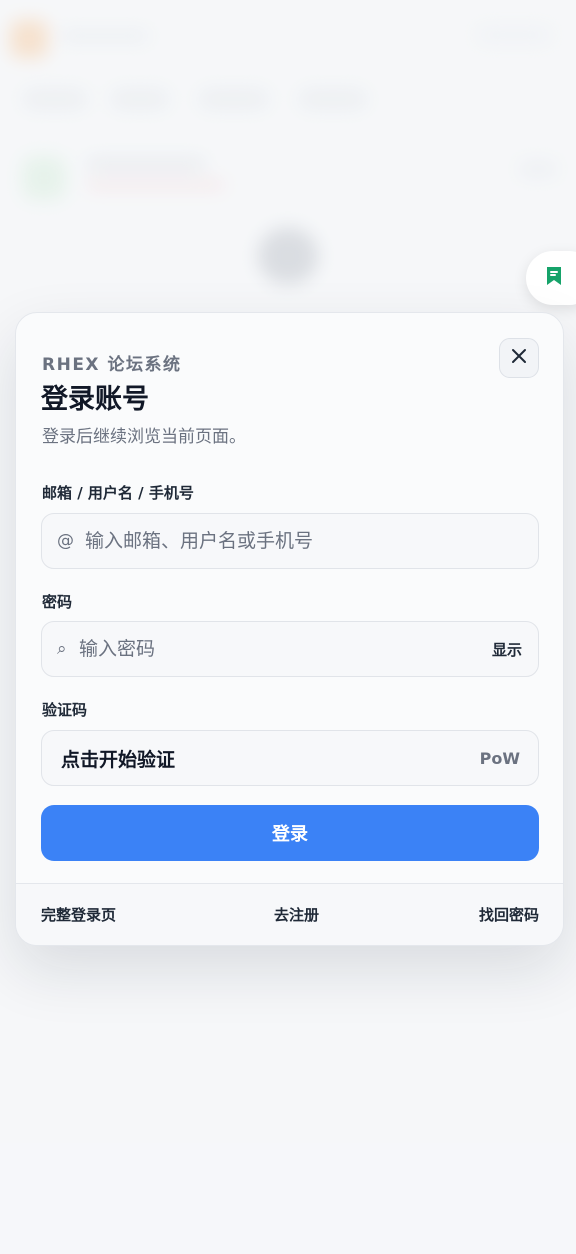  I want to click on dialog-subtitle: 登录后继续浏览当前页面。, so click(144, 437).